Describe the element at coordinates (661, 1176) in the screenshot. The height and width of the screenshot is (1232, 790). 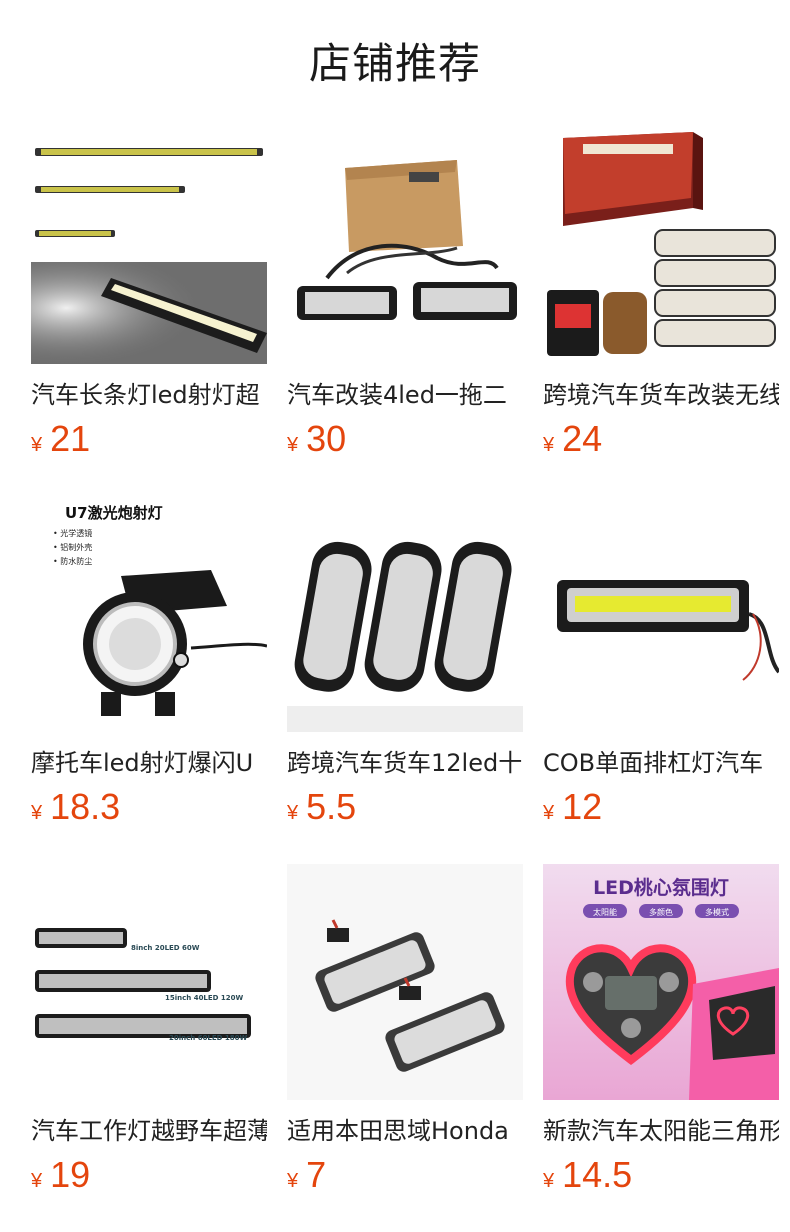
I see `product-price: ¥14.5` at that location.